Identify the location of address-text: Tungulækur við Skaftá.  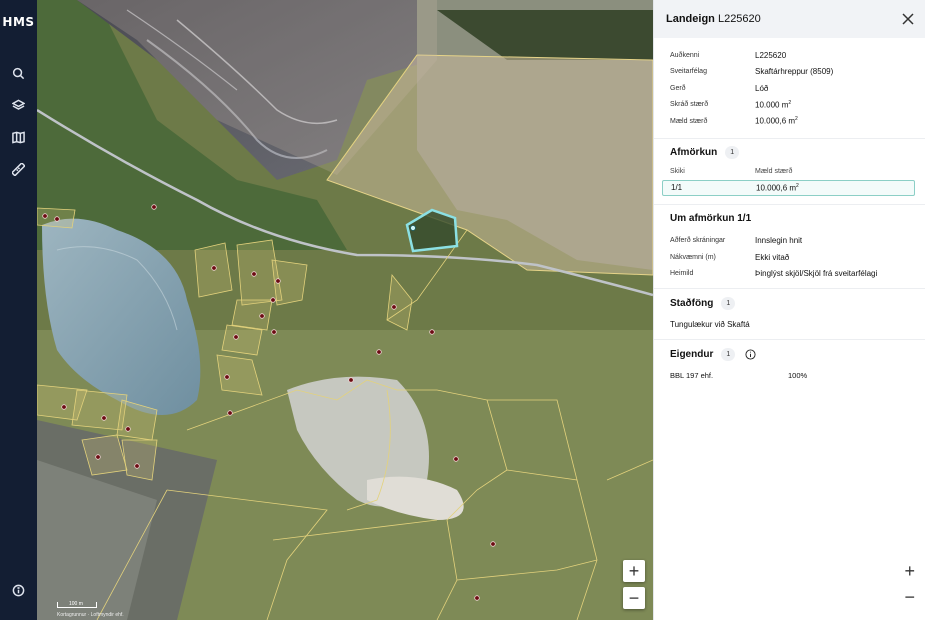
(710, 324).